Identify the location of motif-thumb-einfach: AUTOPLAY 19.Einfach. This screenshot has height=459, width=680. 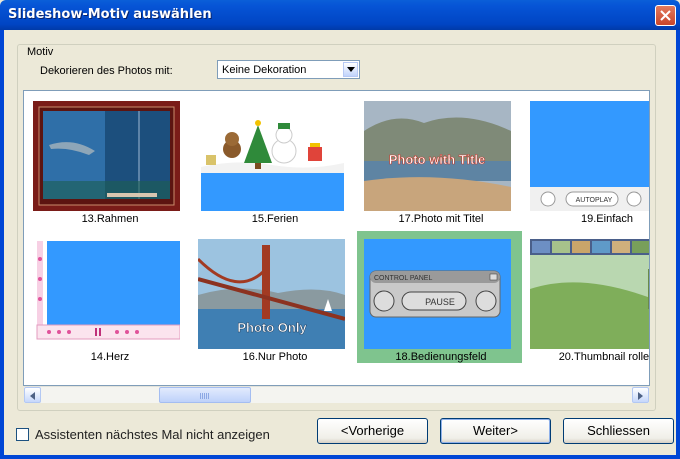
(586, 159).